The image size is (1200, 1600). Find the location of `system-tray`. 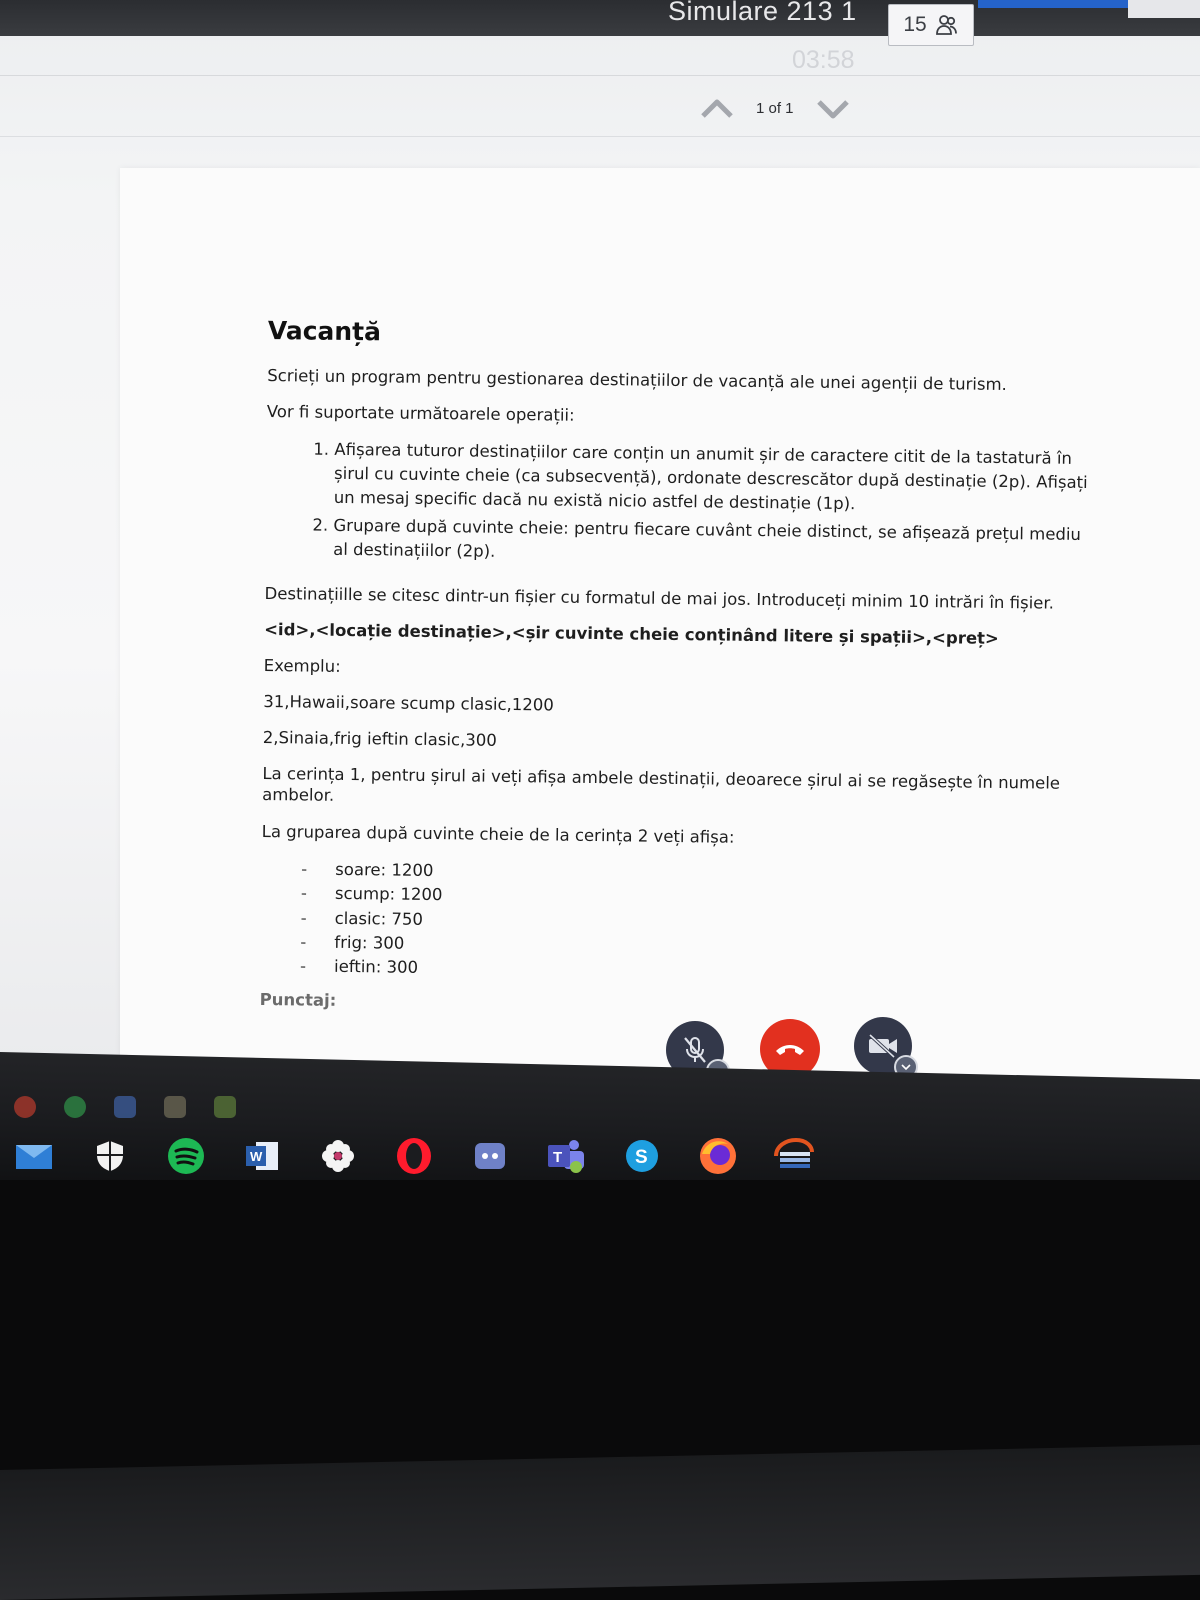

system-tray is located at coordinates (125, 1107).